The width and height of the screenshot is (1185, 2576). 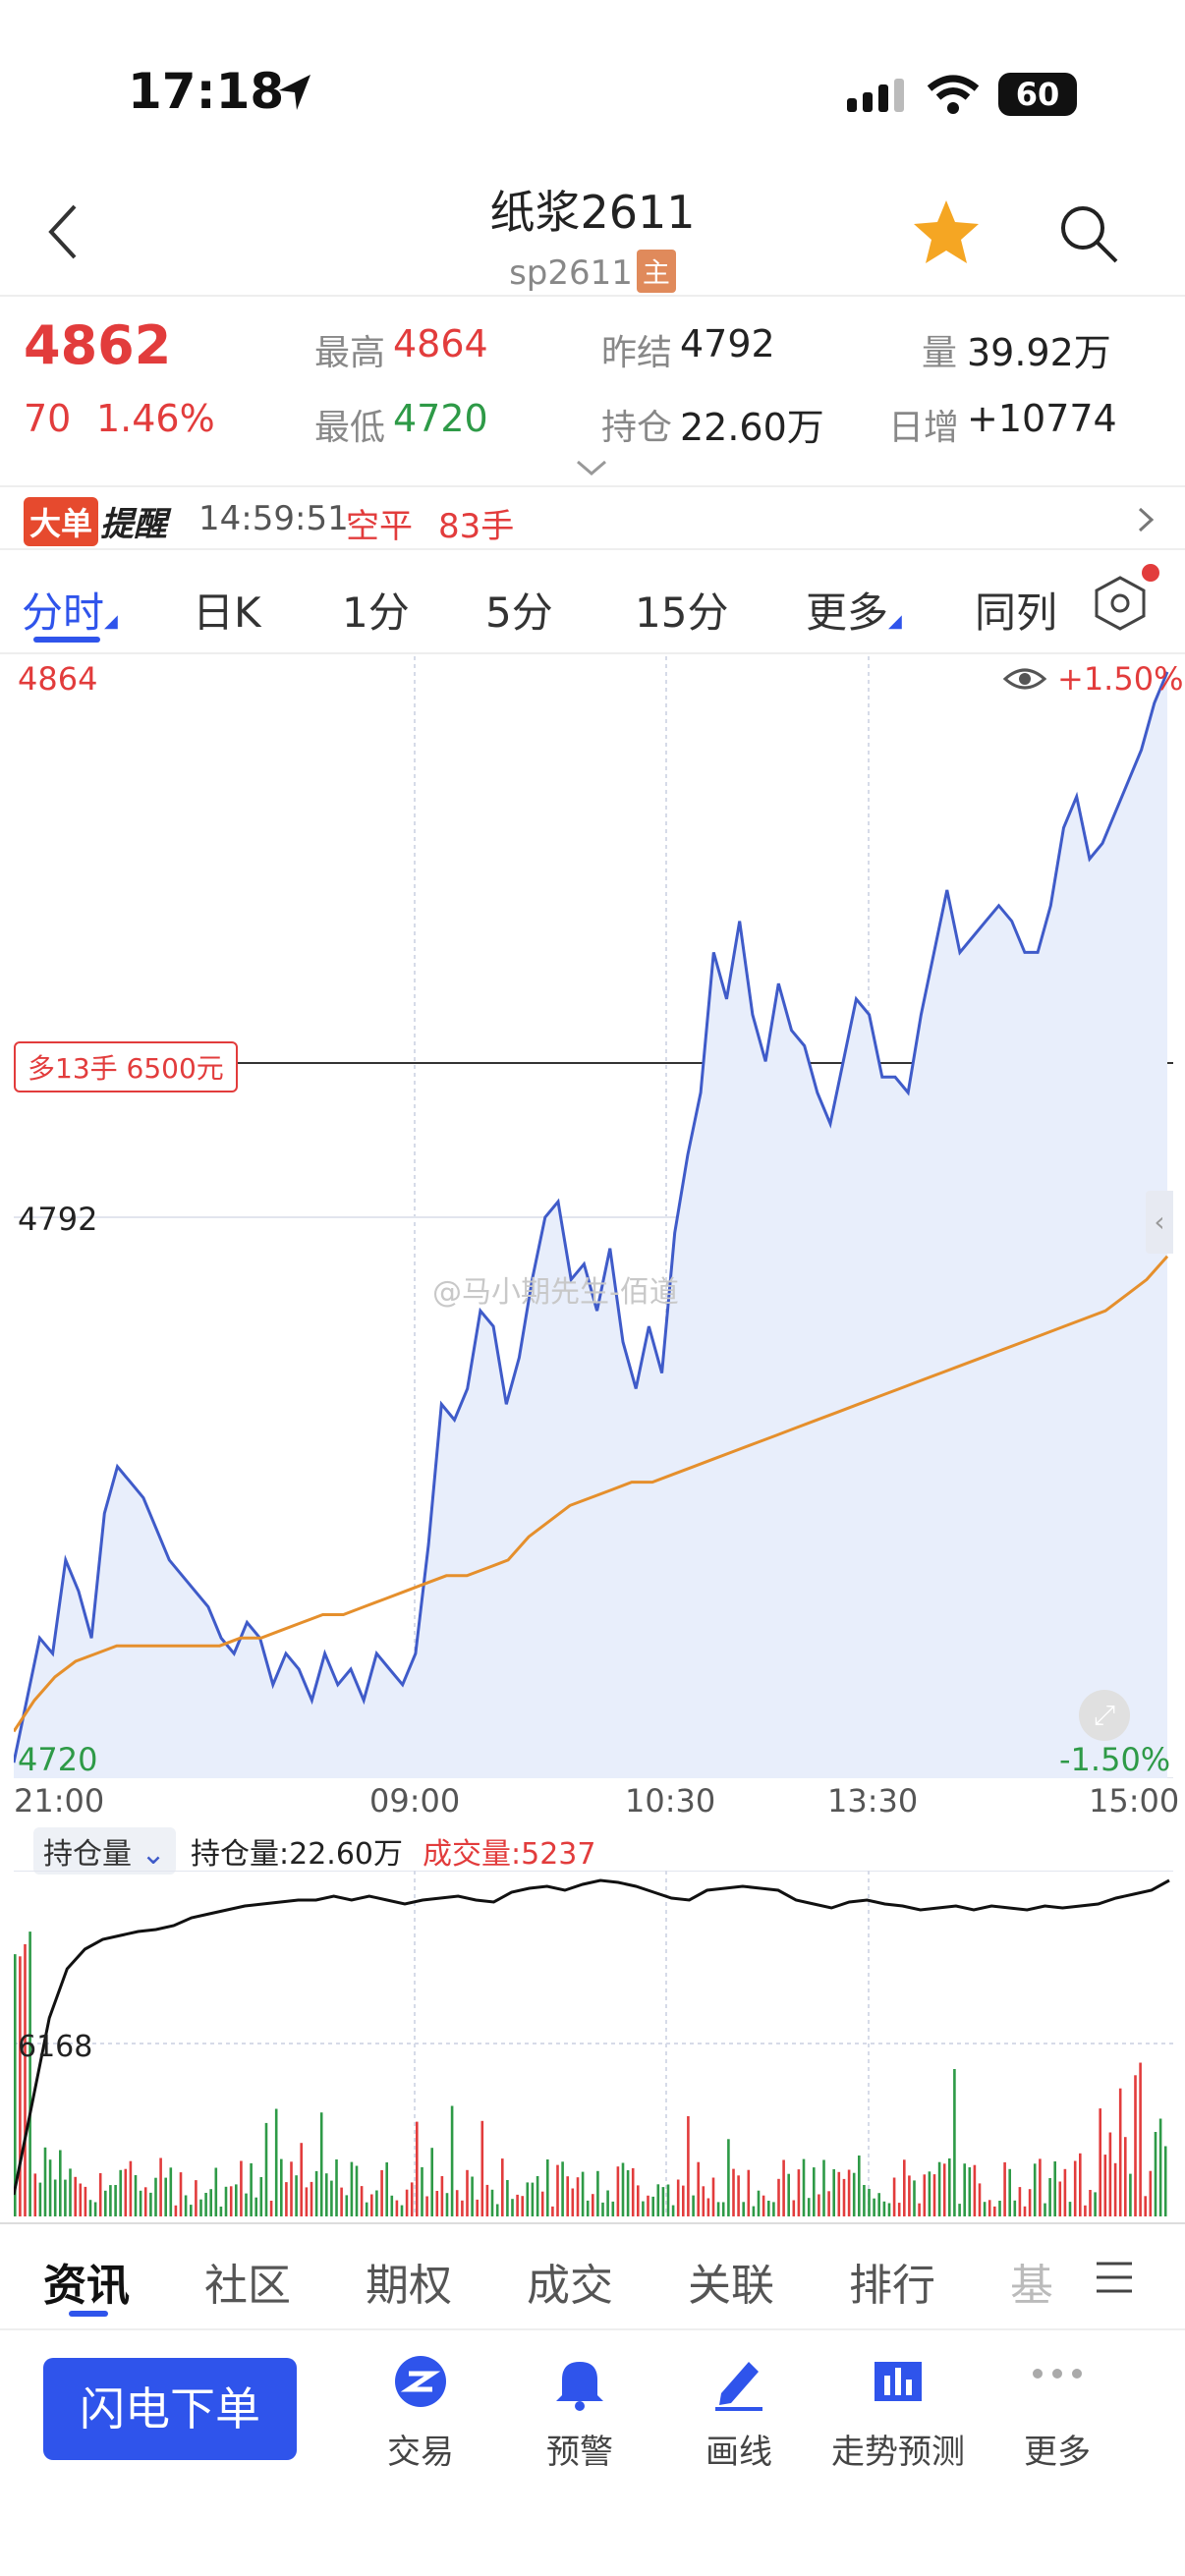 I want to click on tab-more: 更多◢, so click(x=854, y=610).